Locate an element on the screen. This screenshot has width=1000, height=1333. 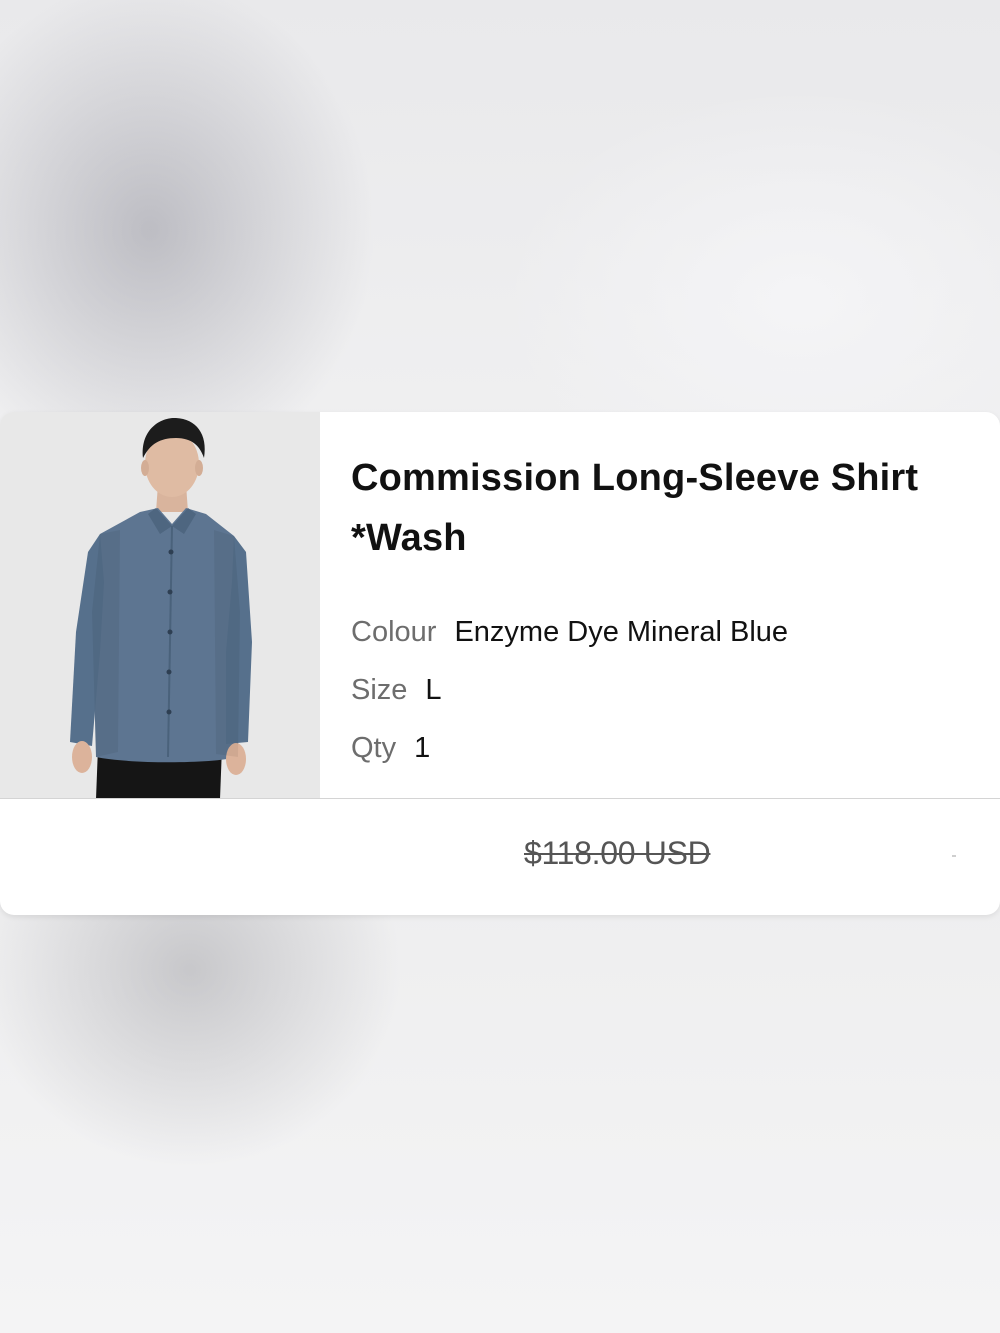
product-title: Commission Long-Sleeve Shirt *Wash is located at coordinates (661, 508).